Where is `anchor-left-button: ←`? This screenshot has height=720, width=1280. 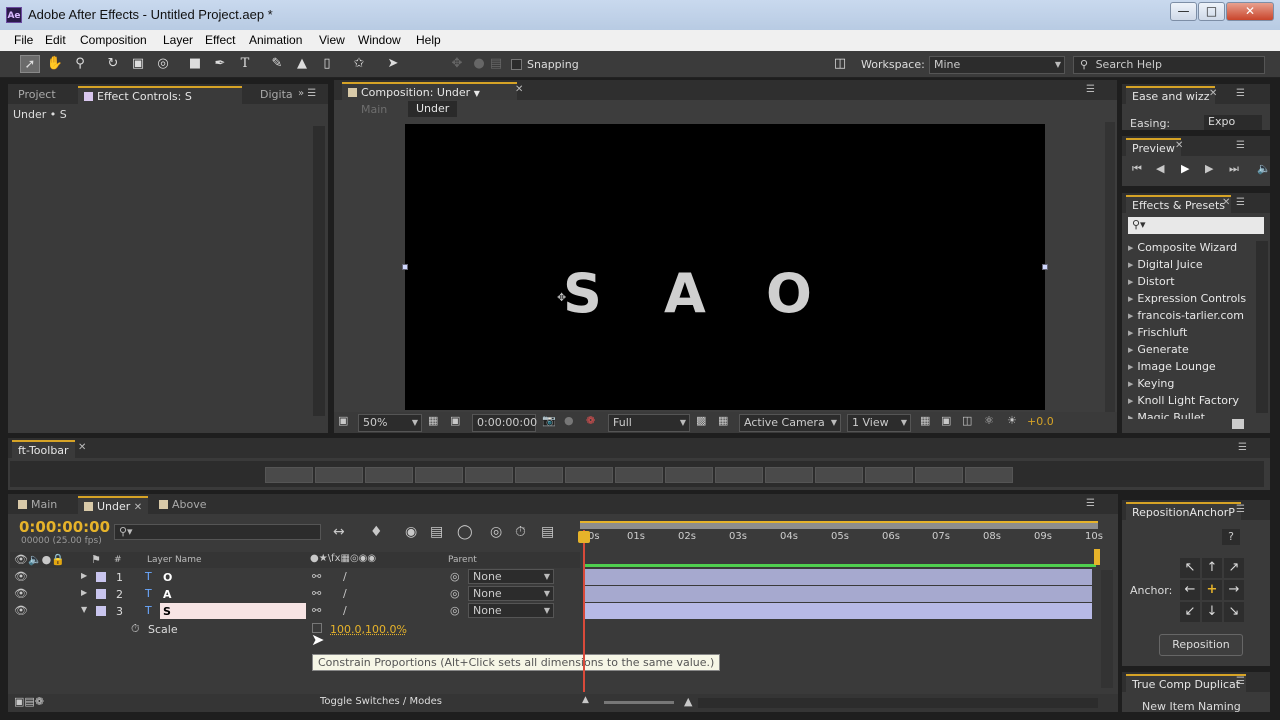 anchor-left-button: ← is located at coordinates (1190, 590).